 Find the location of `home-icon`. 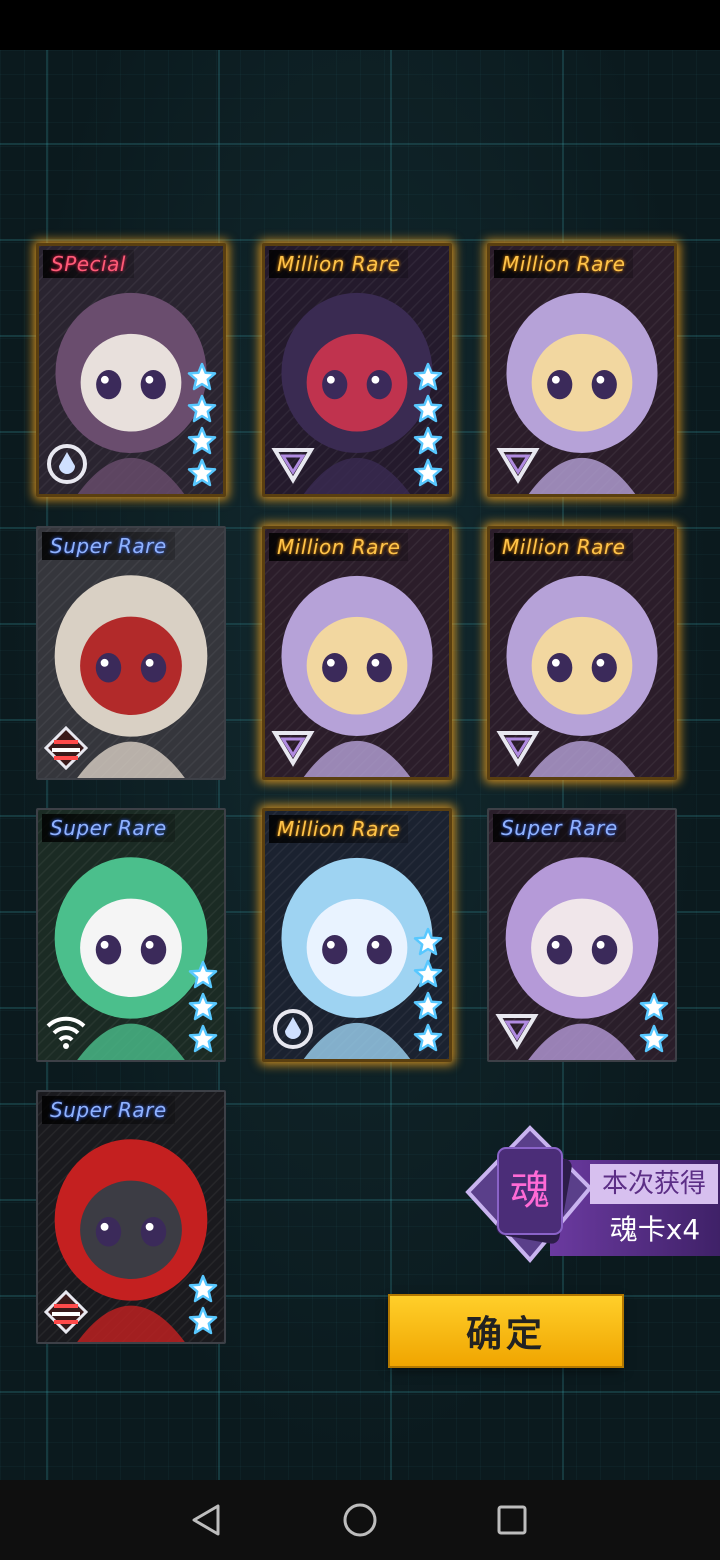

home-icon is located at coordinates (360, 1520).